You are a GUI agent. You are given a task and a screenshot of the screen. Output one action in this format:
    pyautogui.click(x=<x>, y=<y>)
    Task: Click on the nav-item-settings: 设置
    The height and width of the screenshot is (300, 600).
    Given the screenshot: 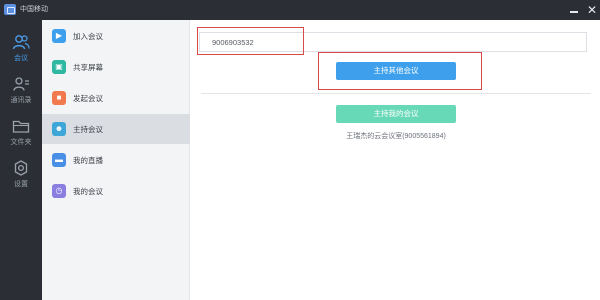 What is the action you would take?
    pyautogui.click(x=21, y=174)
    